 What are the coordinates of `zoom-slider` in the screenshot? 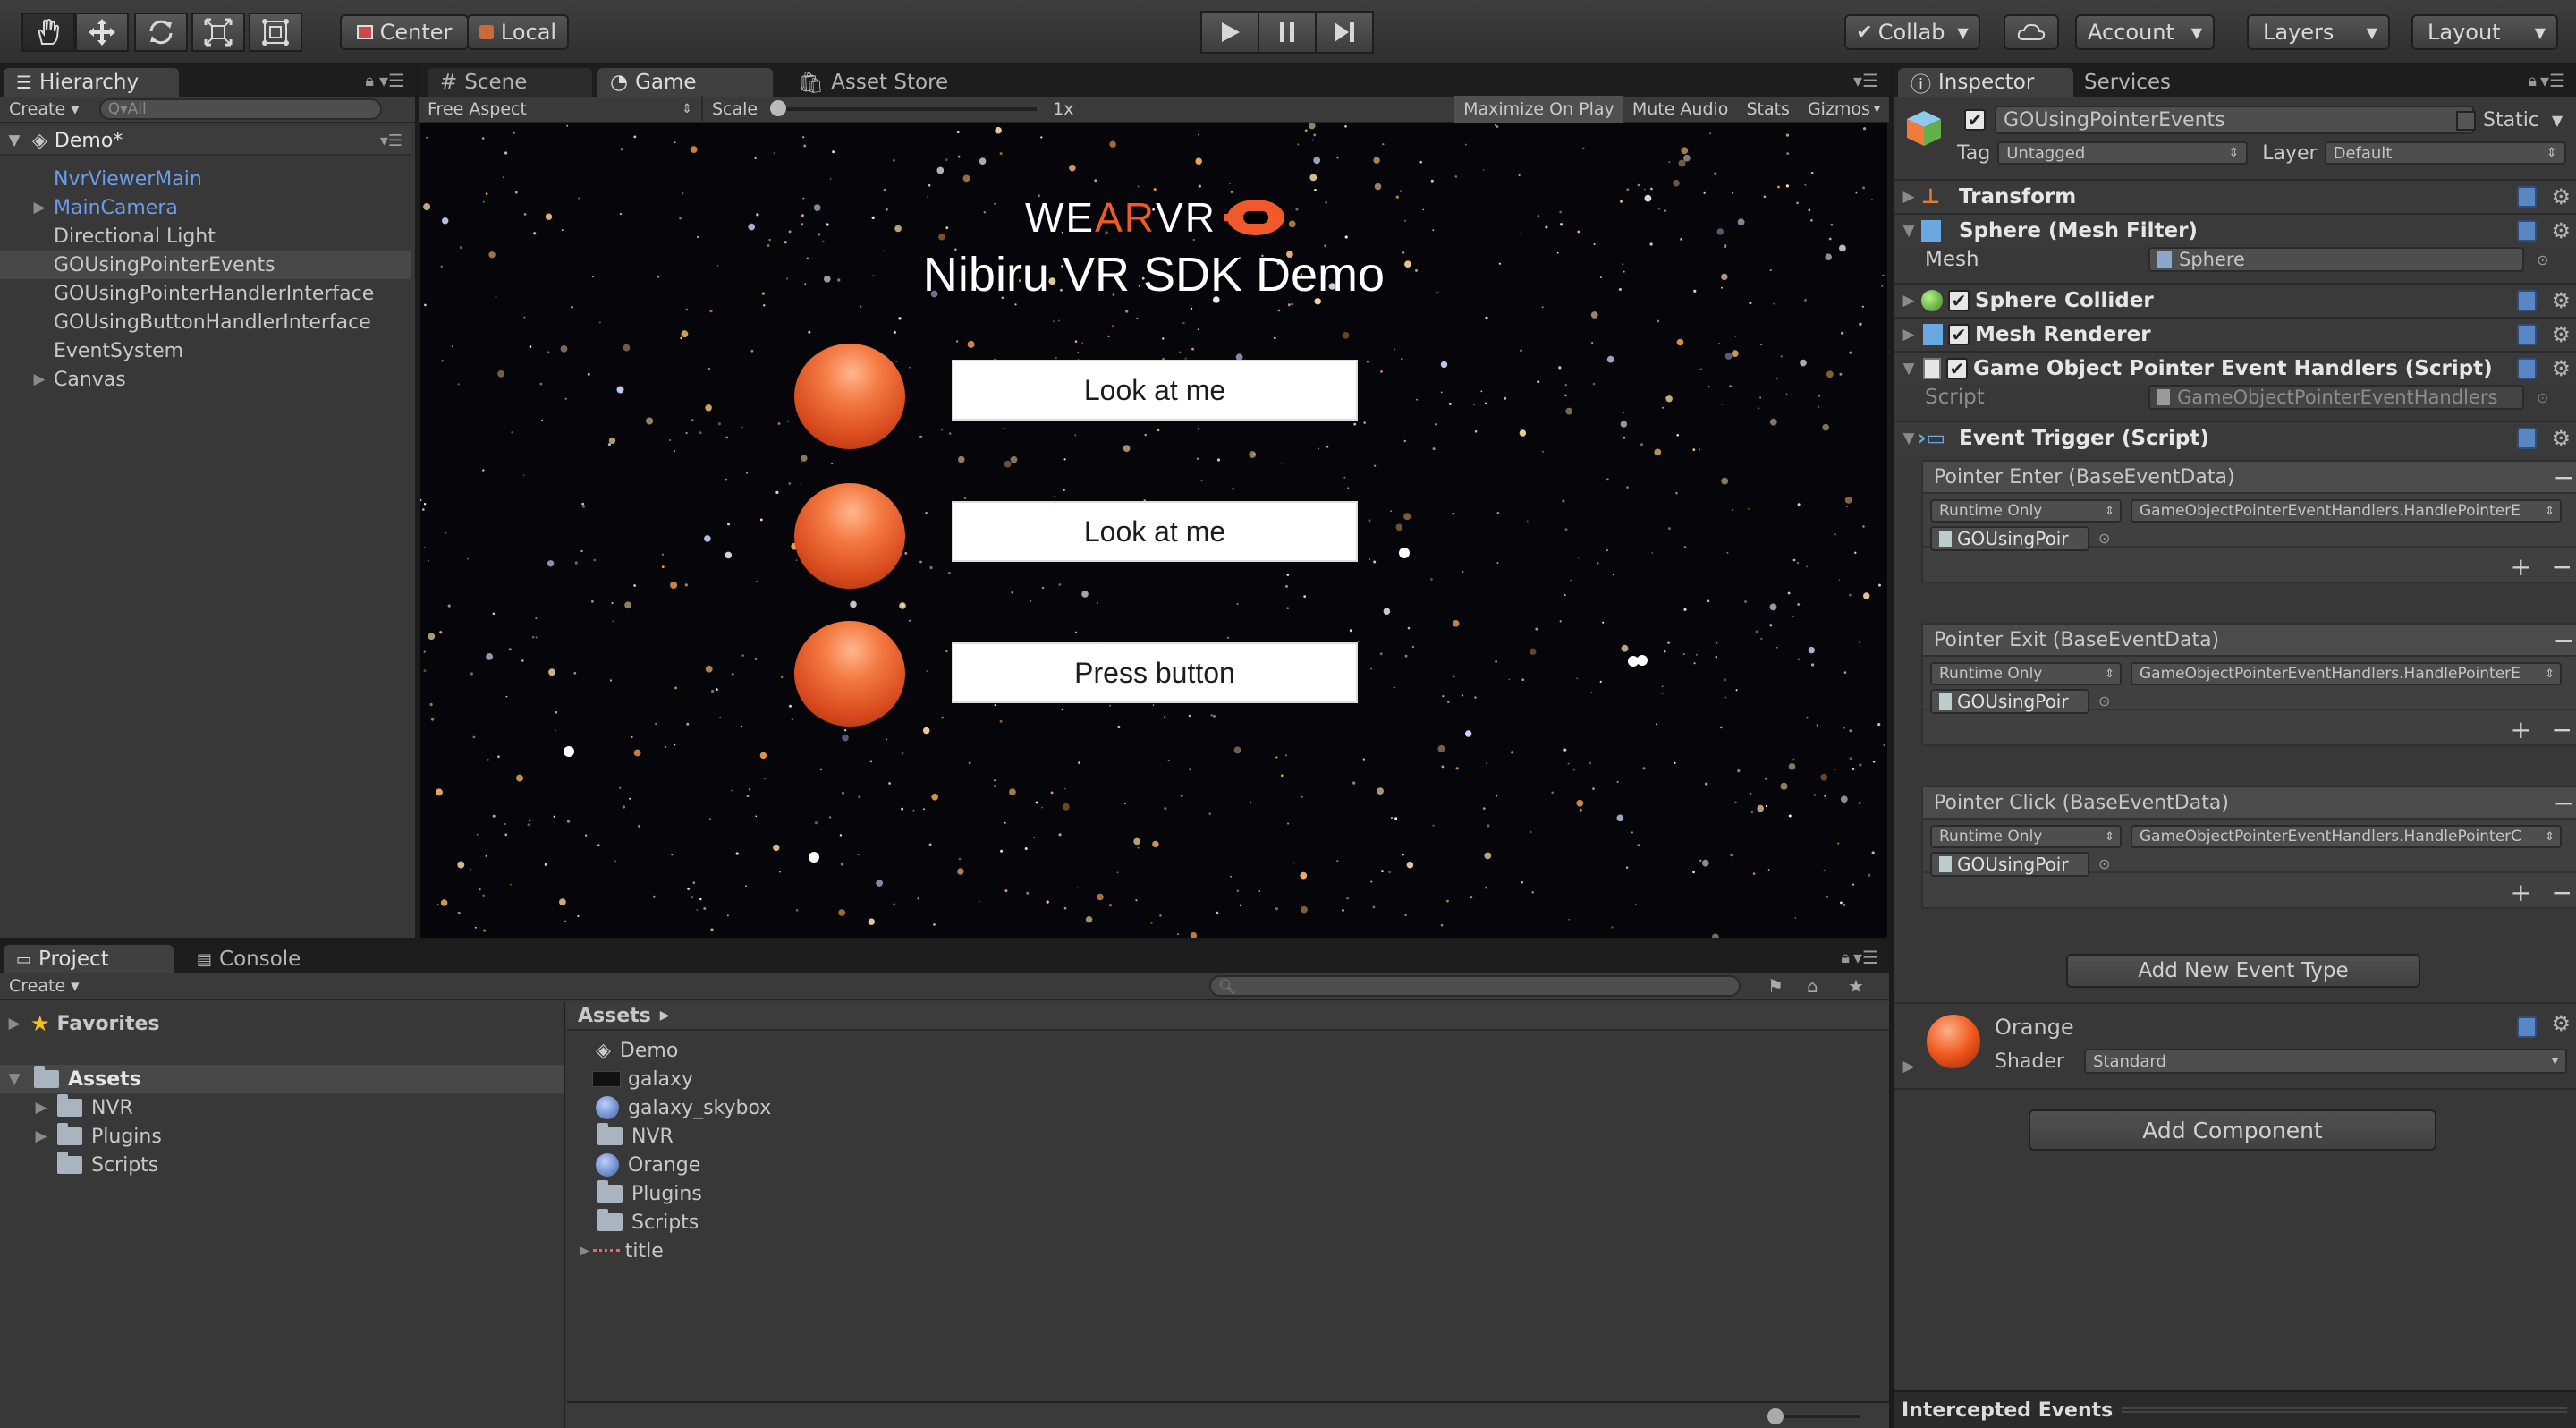 It's located at (1813, 1416).